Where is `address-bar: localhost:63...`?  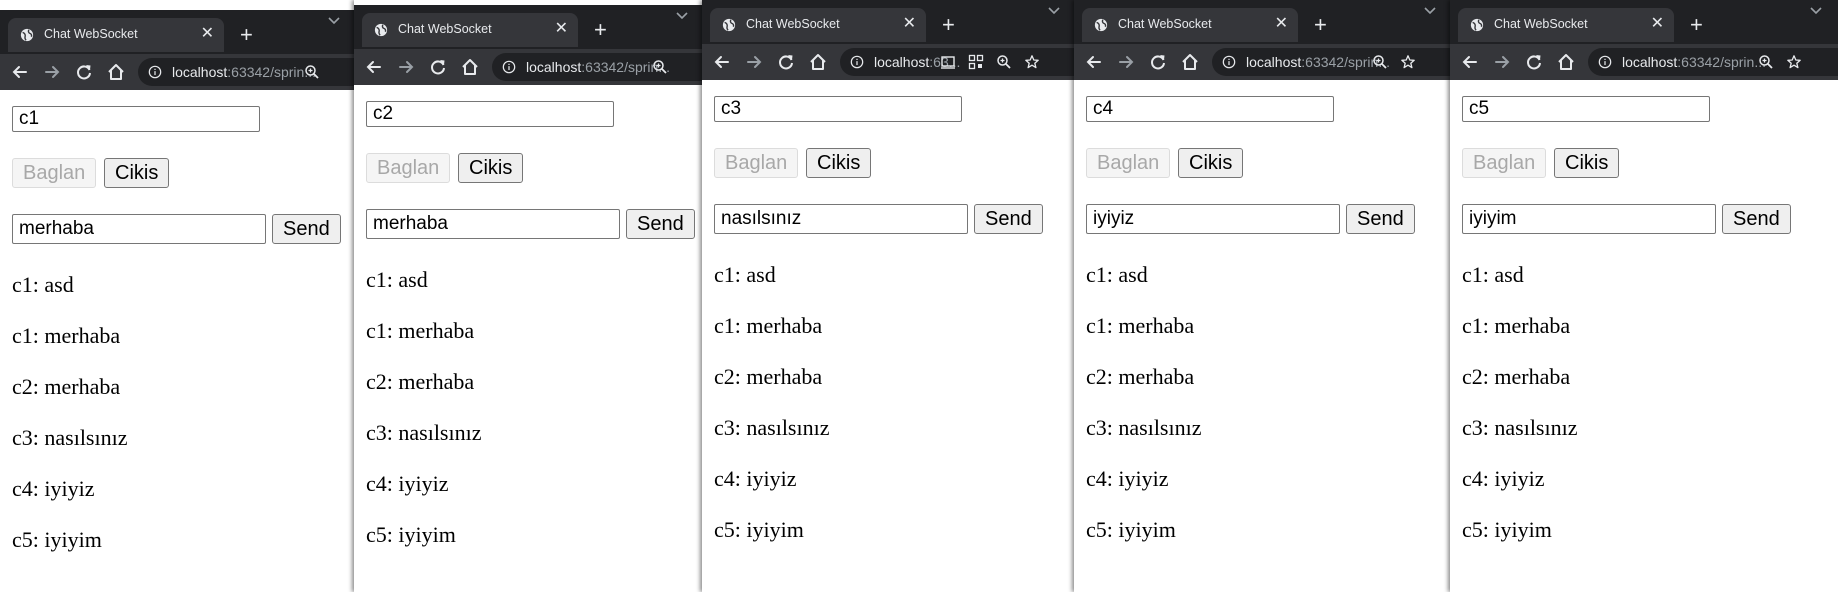 address-bar: localhost:63... is located at coordinates (958, 62).